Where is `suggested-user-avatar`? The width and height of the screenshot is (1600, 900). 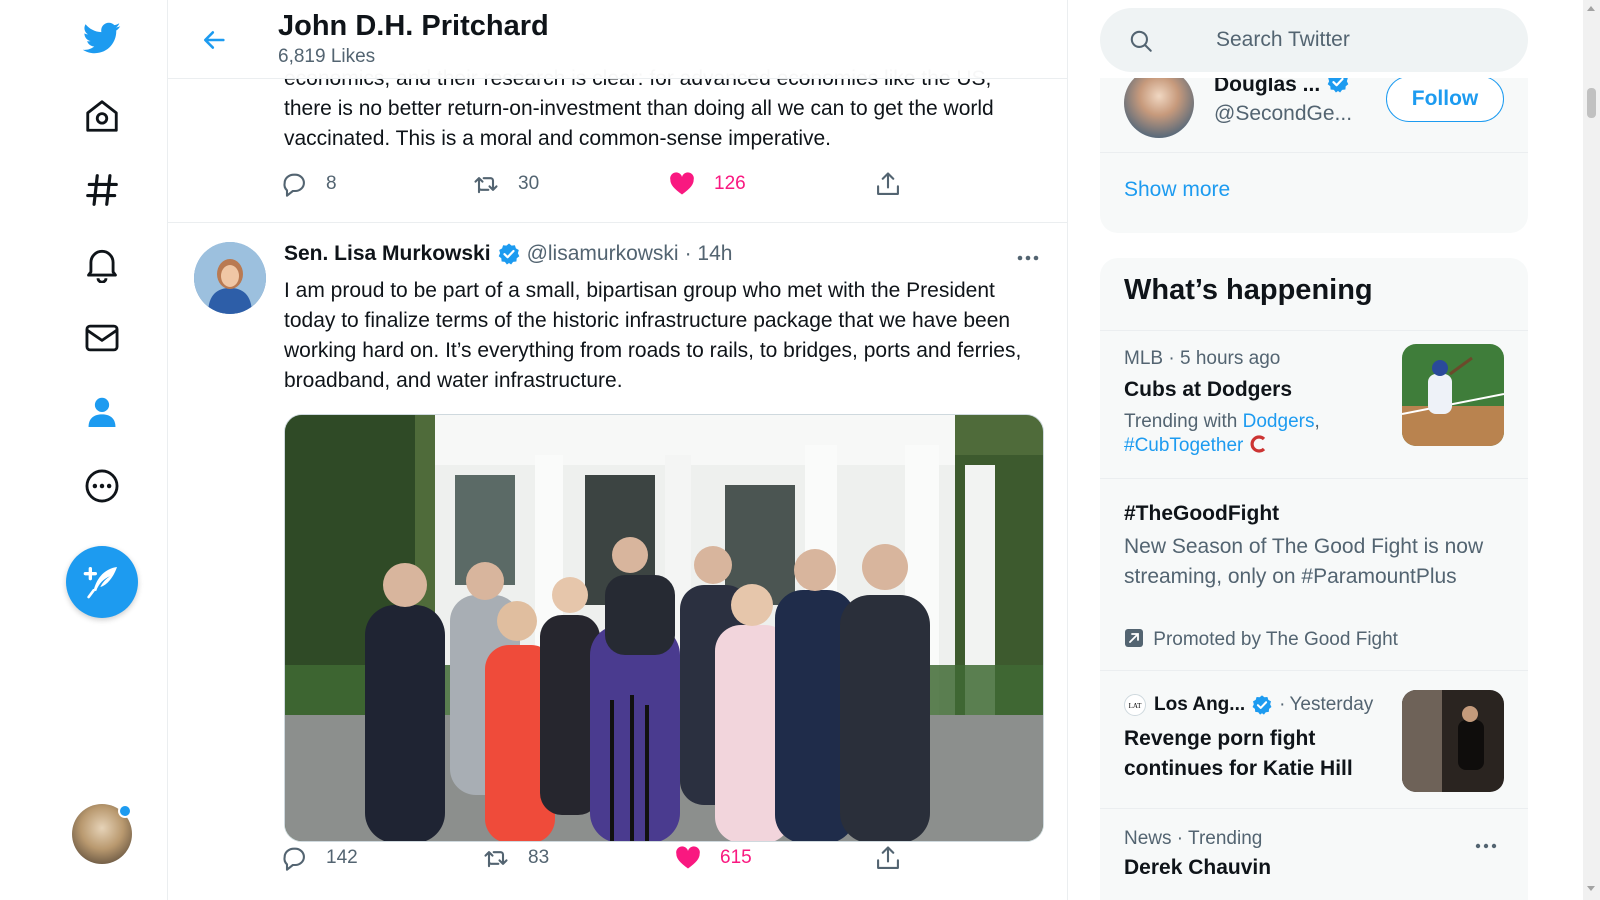 suggested-user-avatar is located at coordinates (1159, 108).